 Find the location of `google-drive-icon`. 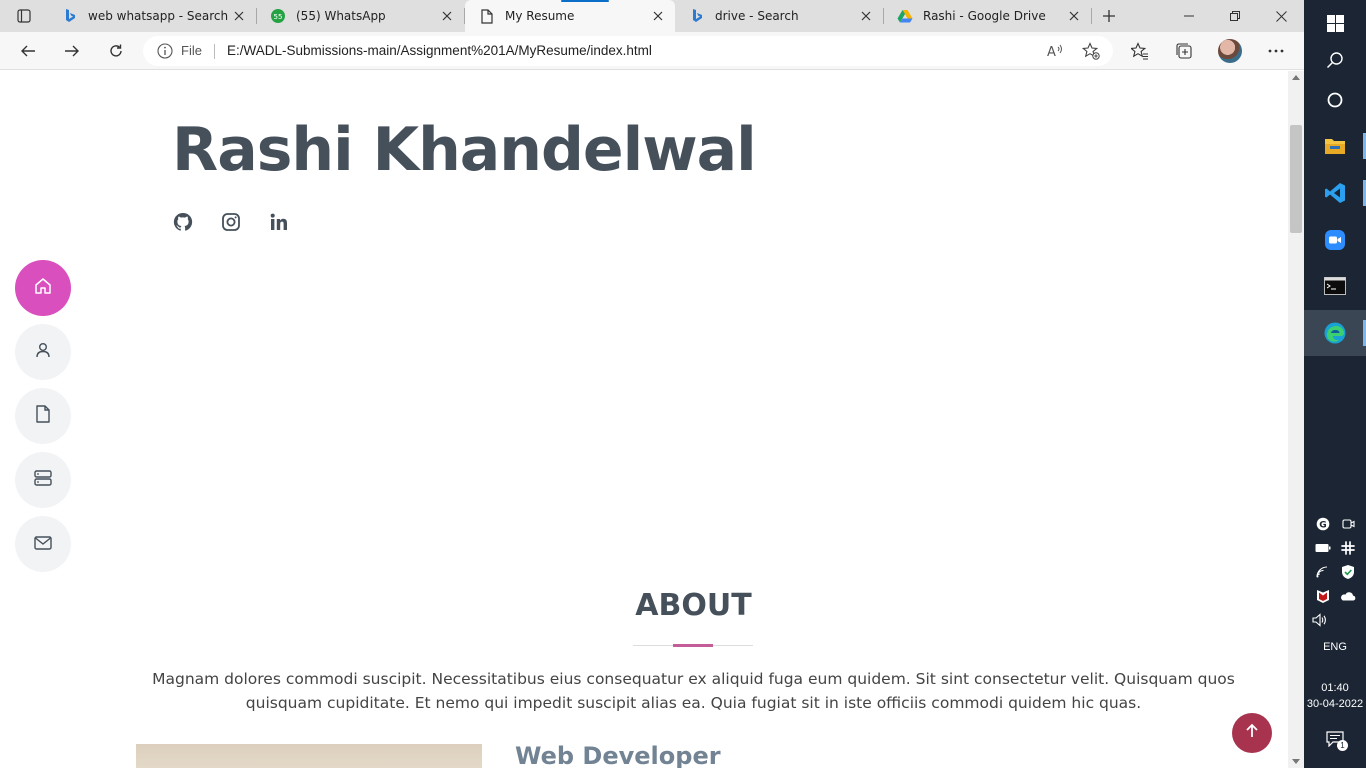

google-drive-icon is located at coordinates (905, 16).